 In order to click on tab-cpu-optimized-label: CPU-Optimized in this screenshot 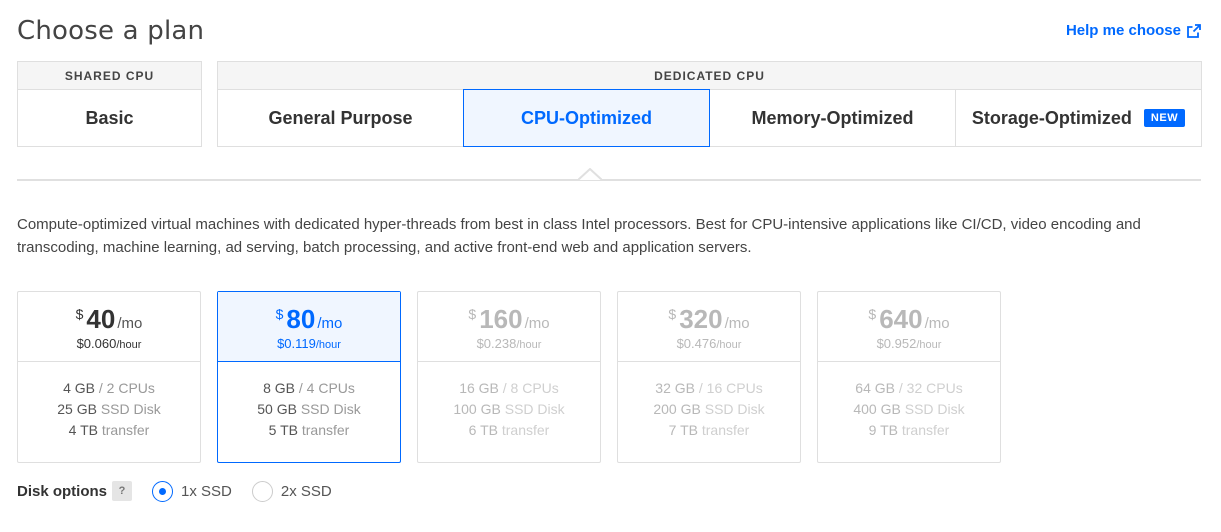, I will do `click(586, 117)`.